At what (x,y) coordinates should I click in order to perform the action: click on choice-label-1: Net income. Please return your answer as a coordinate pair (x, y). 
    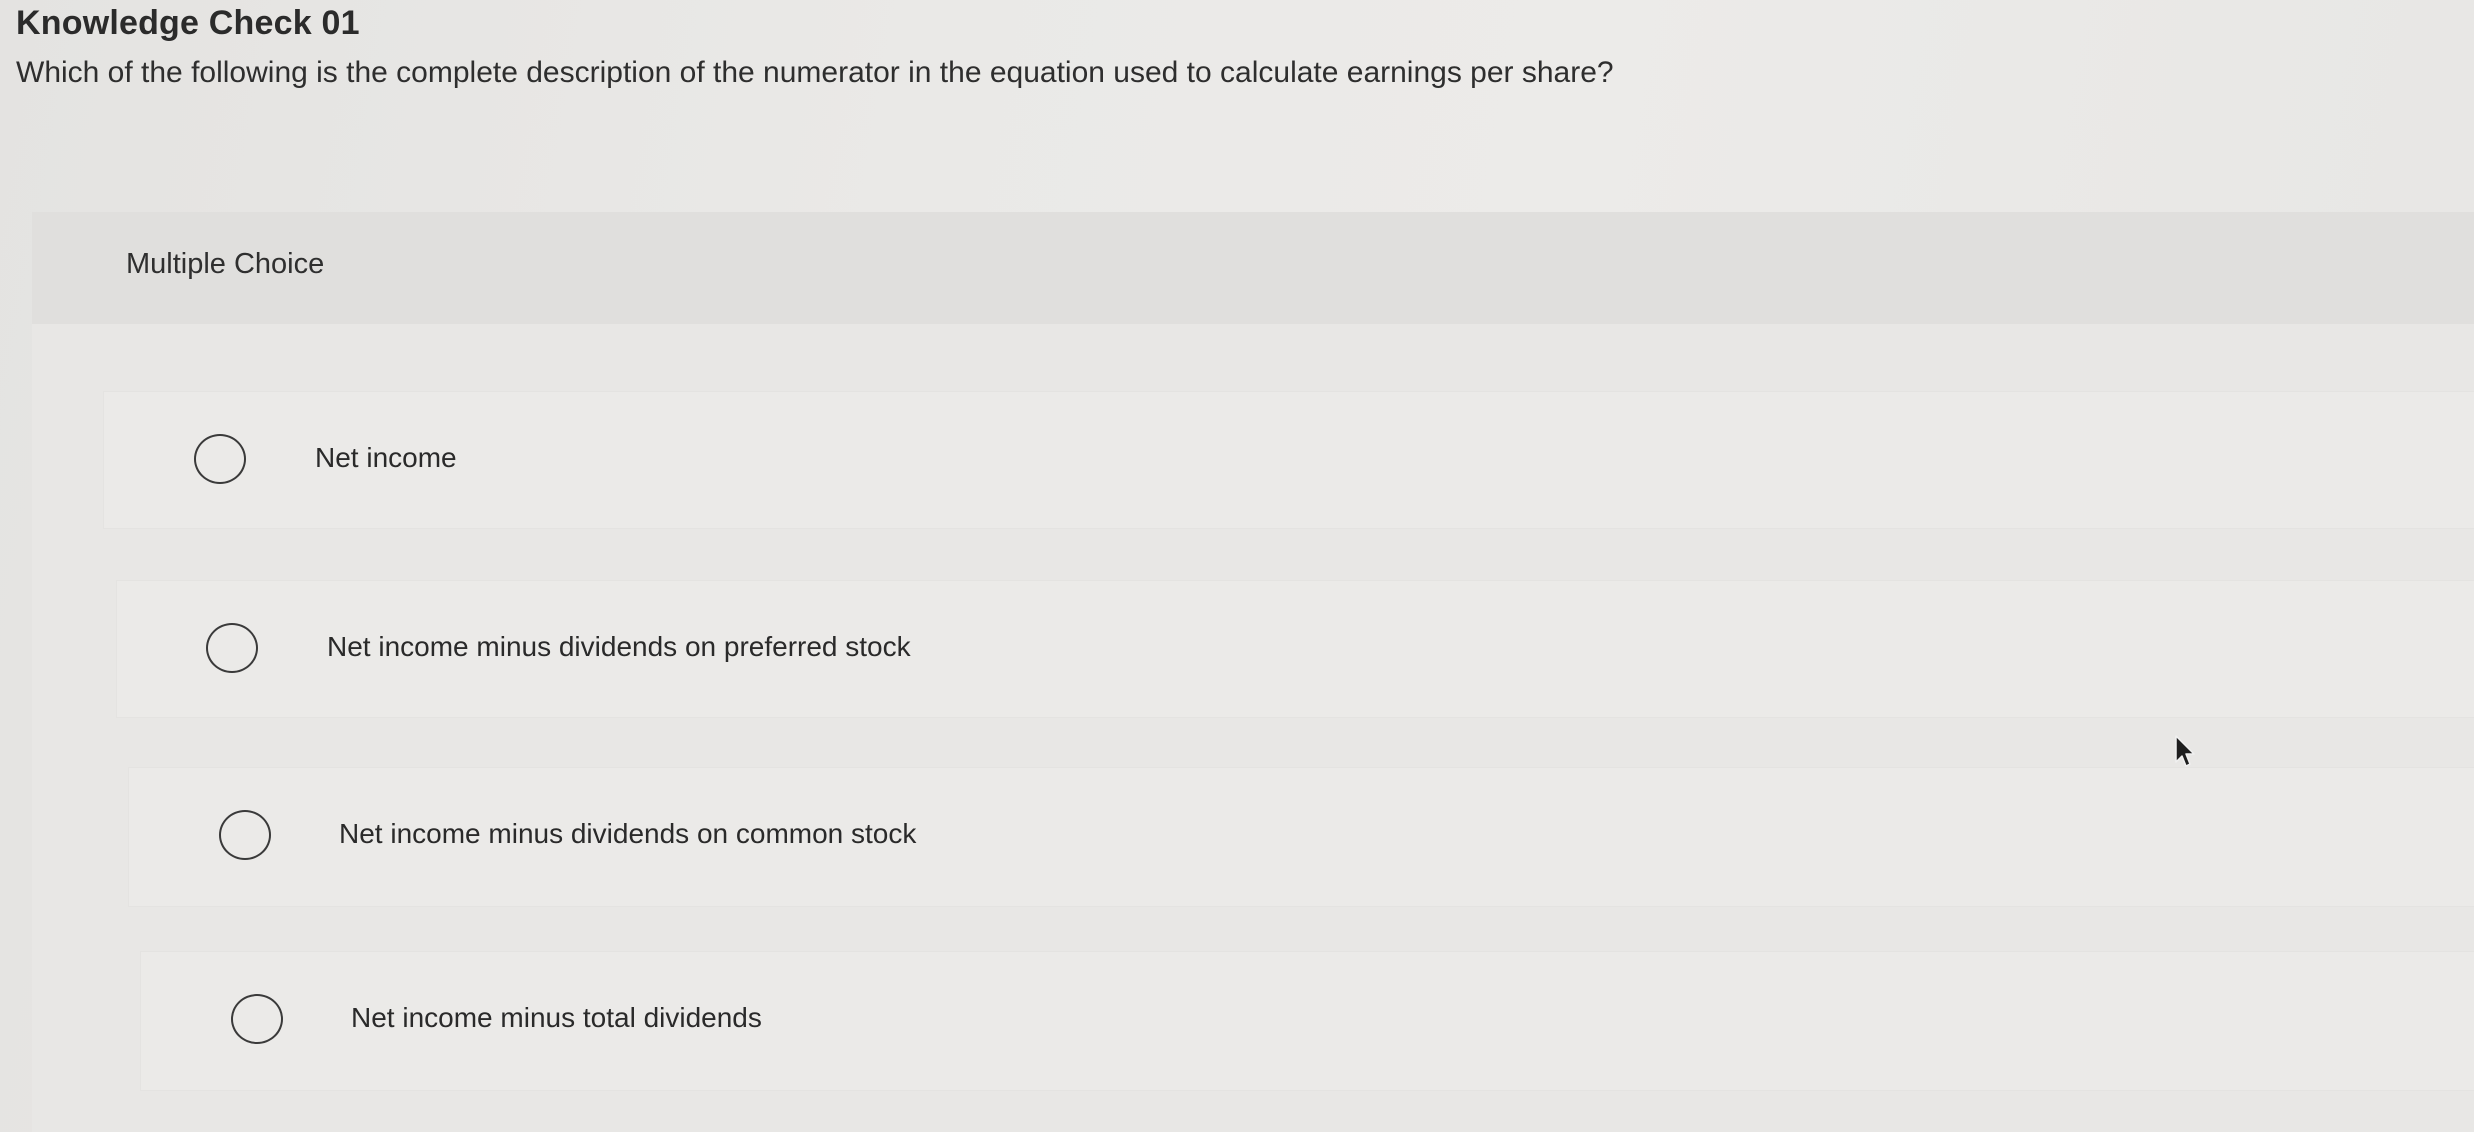
    Looking at the image, I should click on (386, 457).